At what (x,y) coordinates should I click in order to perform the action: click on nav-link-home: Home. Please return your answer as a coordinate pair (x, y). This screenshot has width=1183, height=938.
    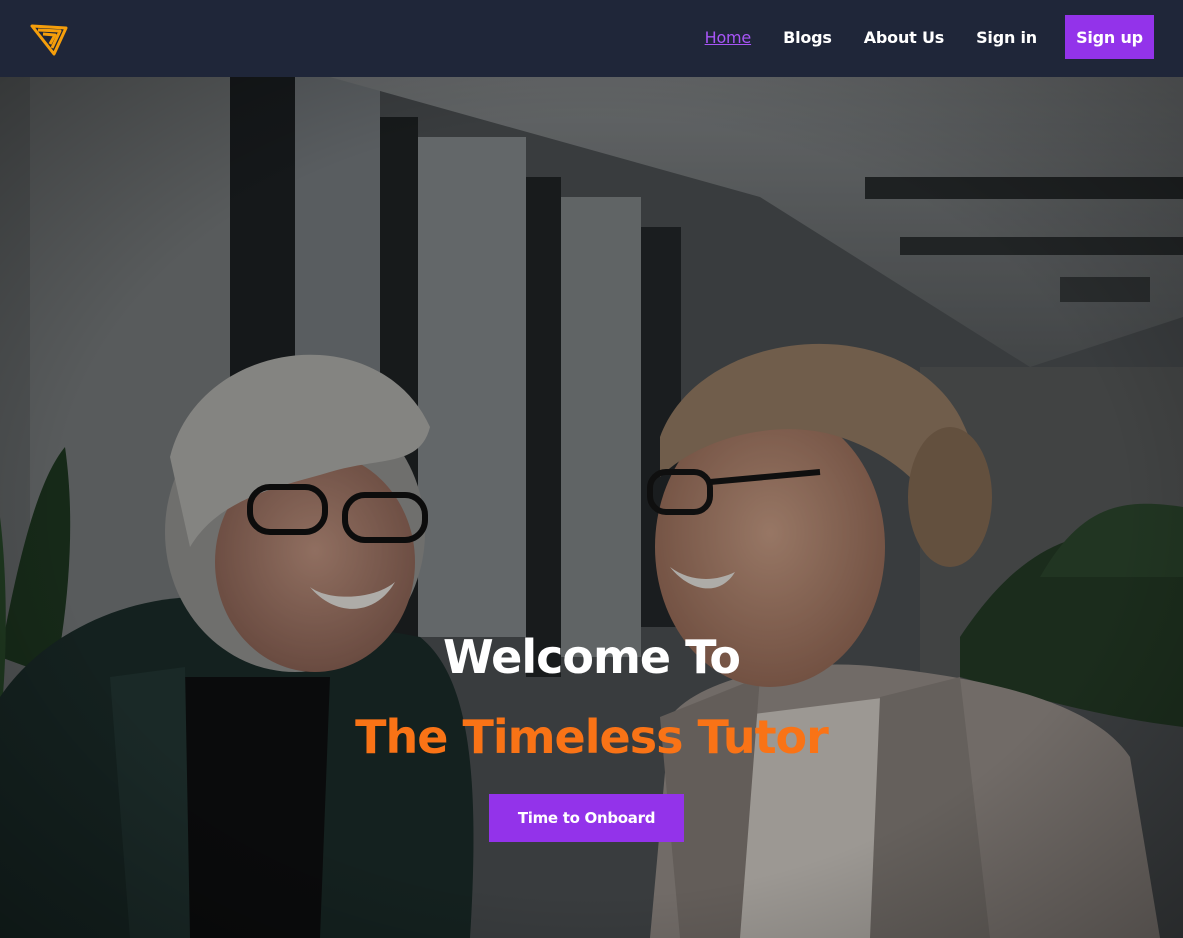
    Looking at the image, I should click on (728, 37).